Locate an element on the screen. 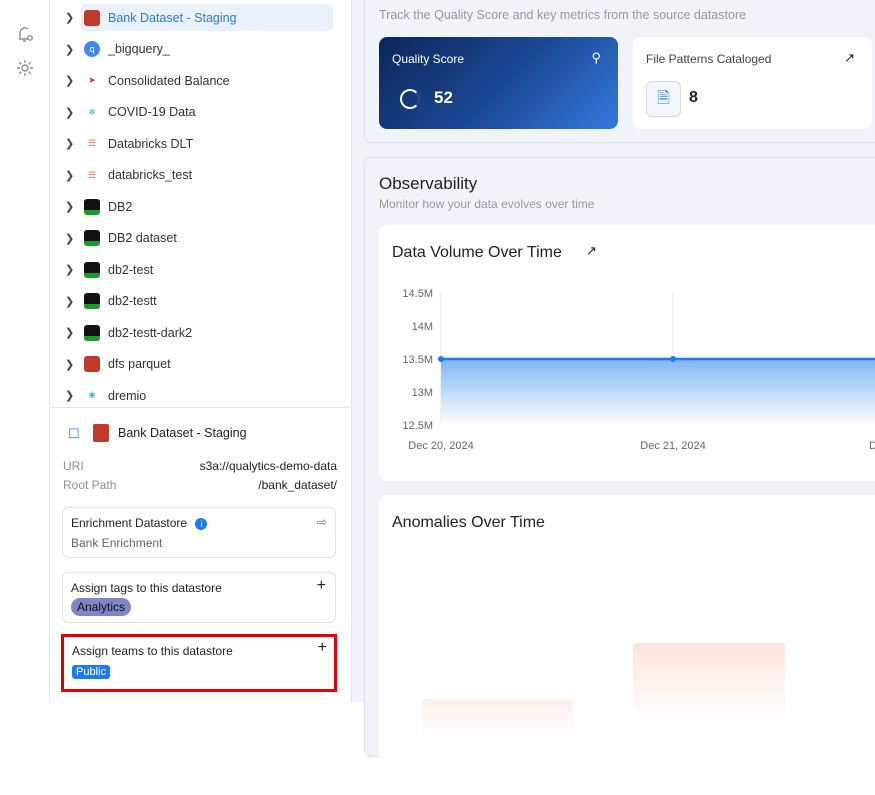 Image resolution: width=875 pixels, height=795 pixels. info-icon: i is located at coordinates (201, 524).